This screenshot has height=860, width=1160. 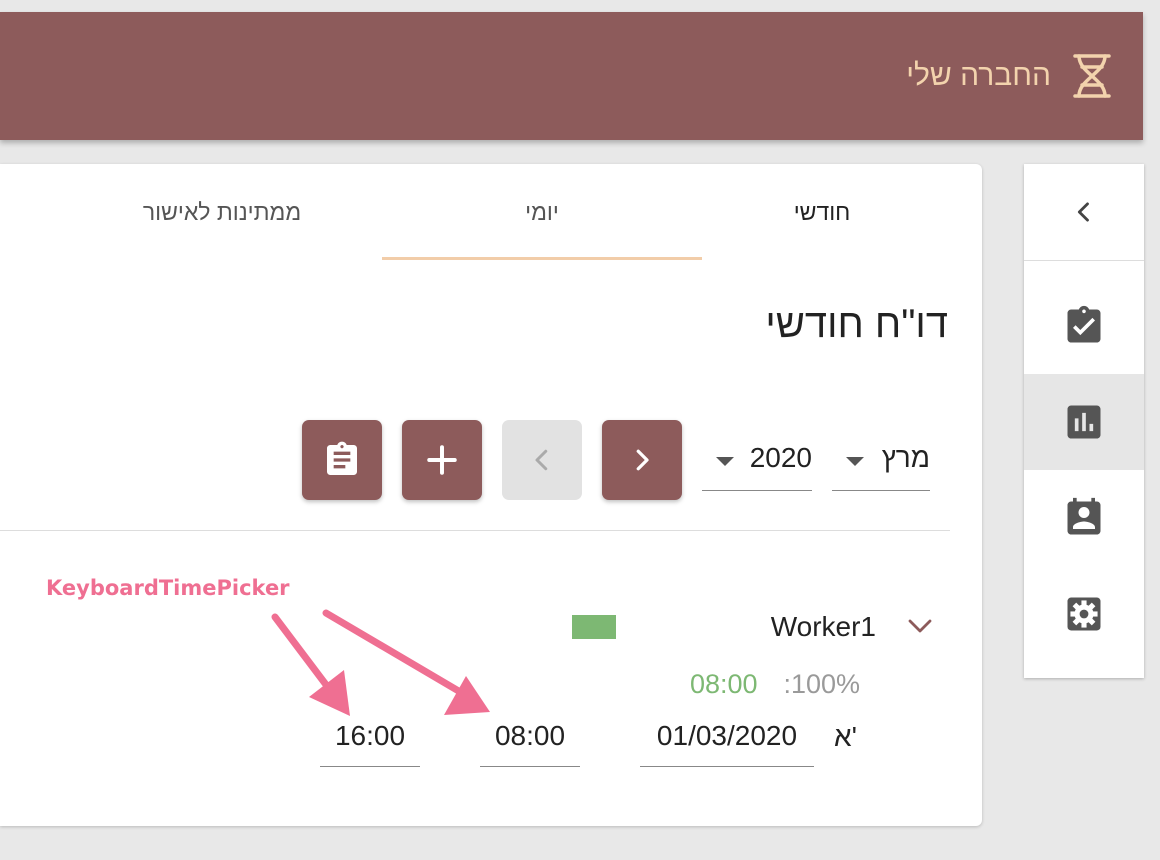 What do you see at coordinates (380, 662) in the screenshot?
I see `annotation-arrows` at bounding box center [380, 662].